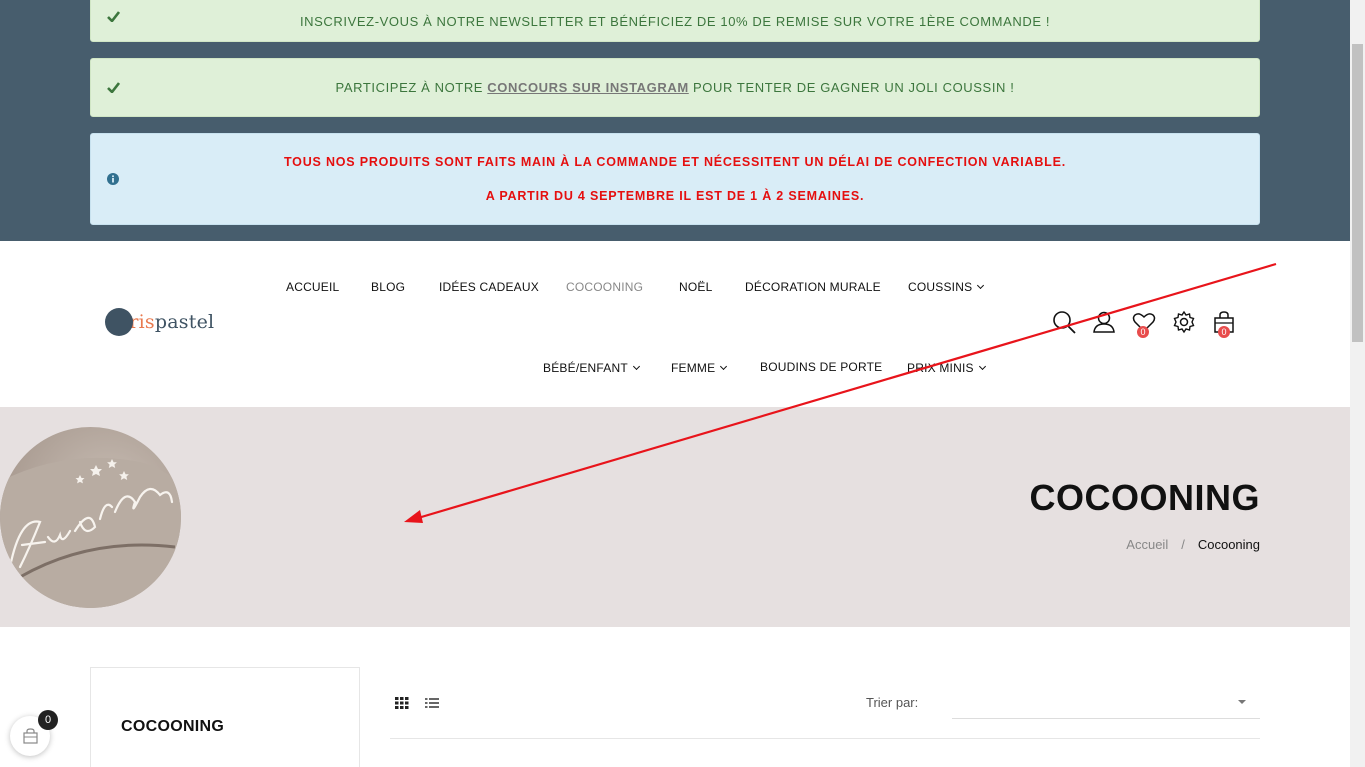 The width and height of the screenshot is (1365, 767). I want to click on menu-item-blog: Blog, so click(388, 287).